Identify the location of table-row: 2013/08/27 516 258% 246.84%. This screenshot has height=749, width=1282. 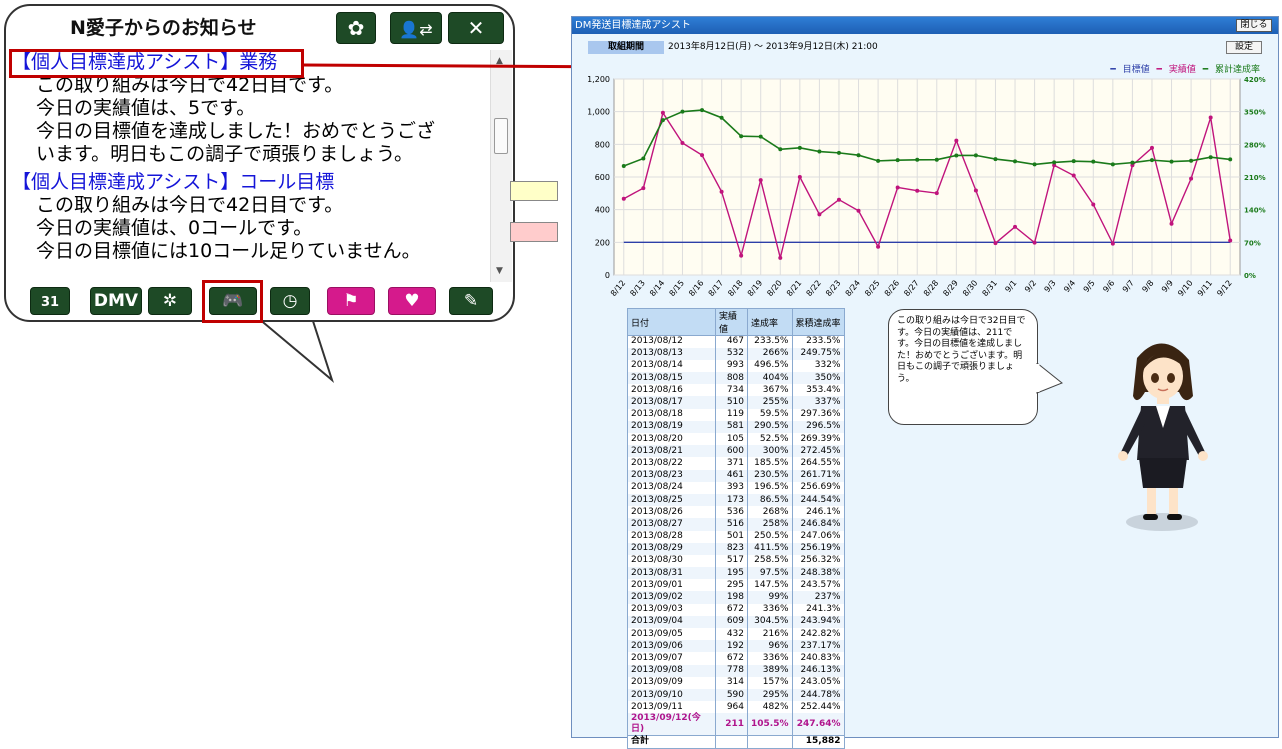
(736, 524).